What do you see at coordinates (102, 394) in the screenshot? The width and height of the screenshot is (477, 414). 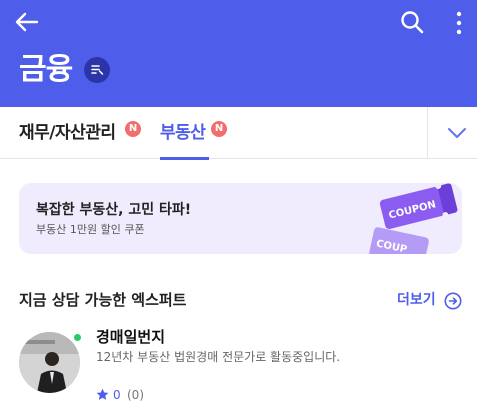 I see `star-icon` at bounding box center [102, 394].